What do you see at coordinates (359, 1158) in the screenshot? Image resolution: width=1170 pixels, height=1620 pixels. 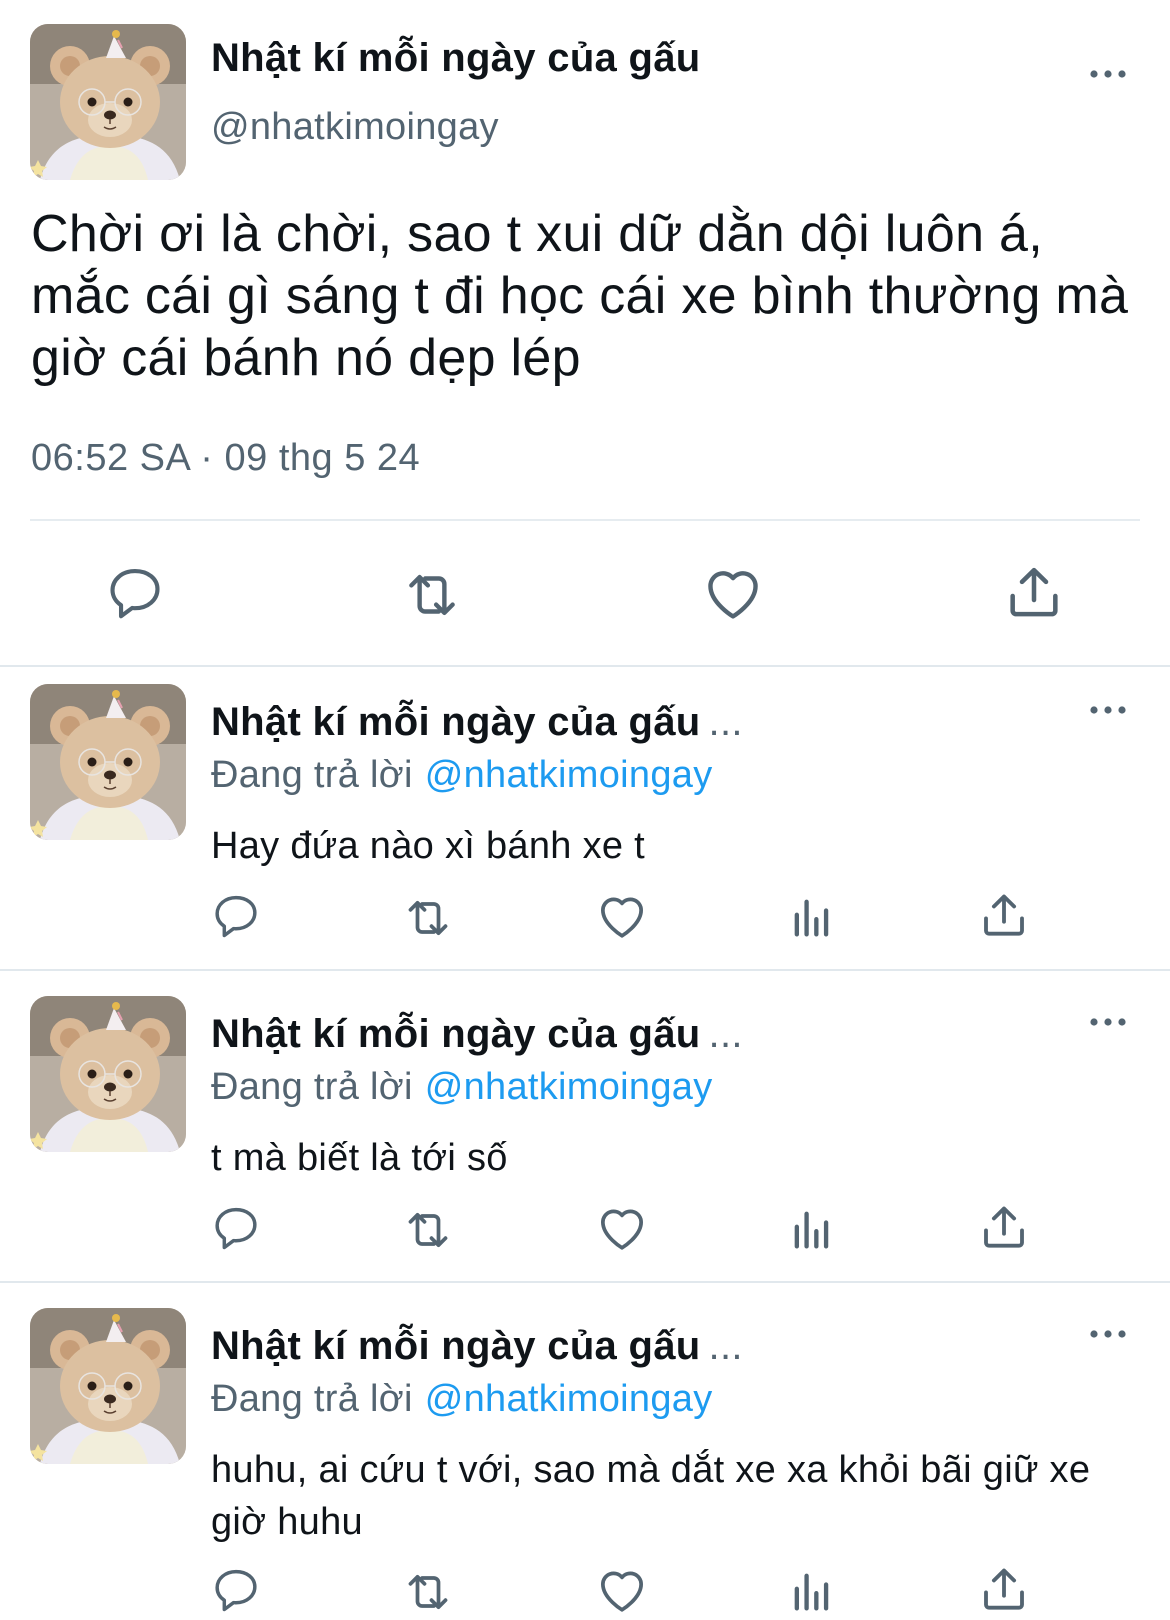 I see `tweet-text: t mà biết là tới số` at bounding box center [359, 1158].